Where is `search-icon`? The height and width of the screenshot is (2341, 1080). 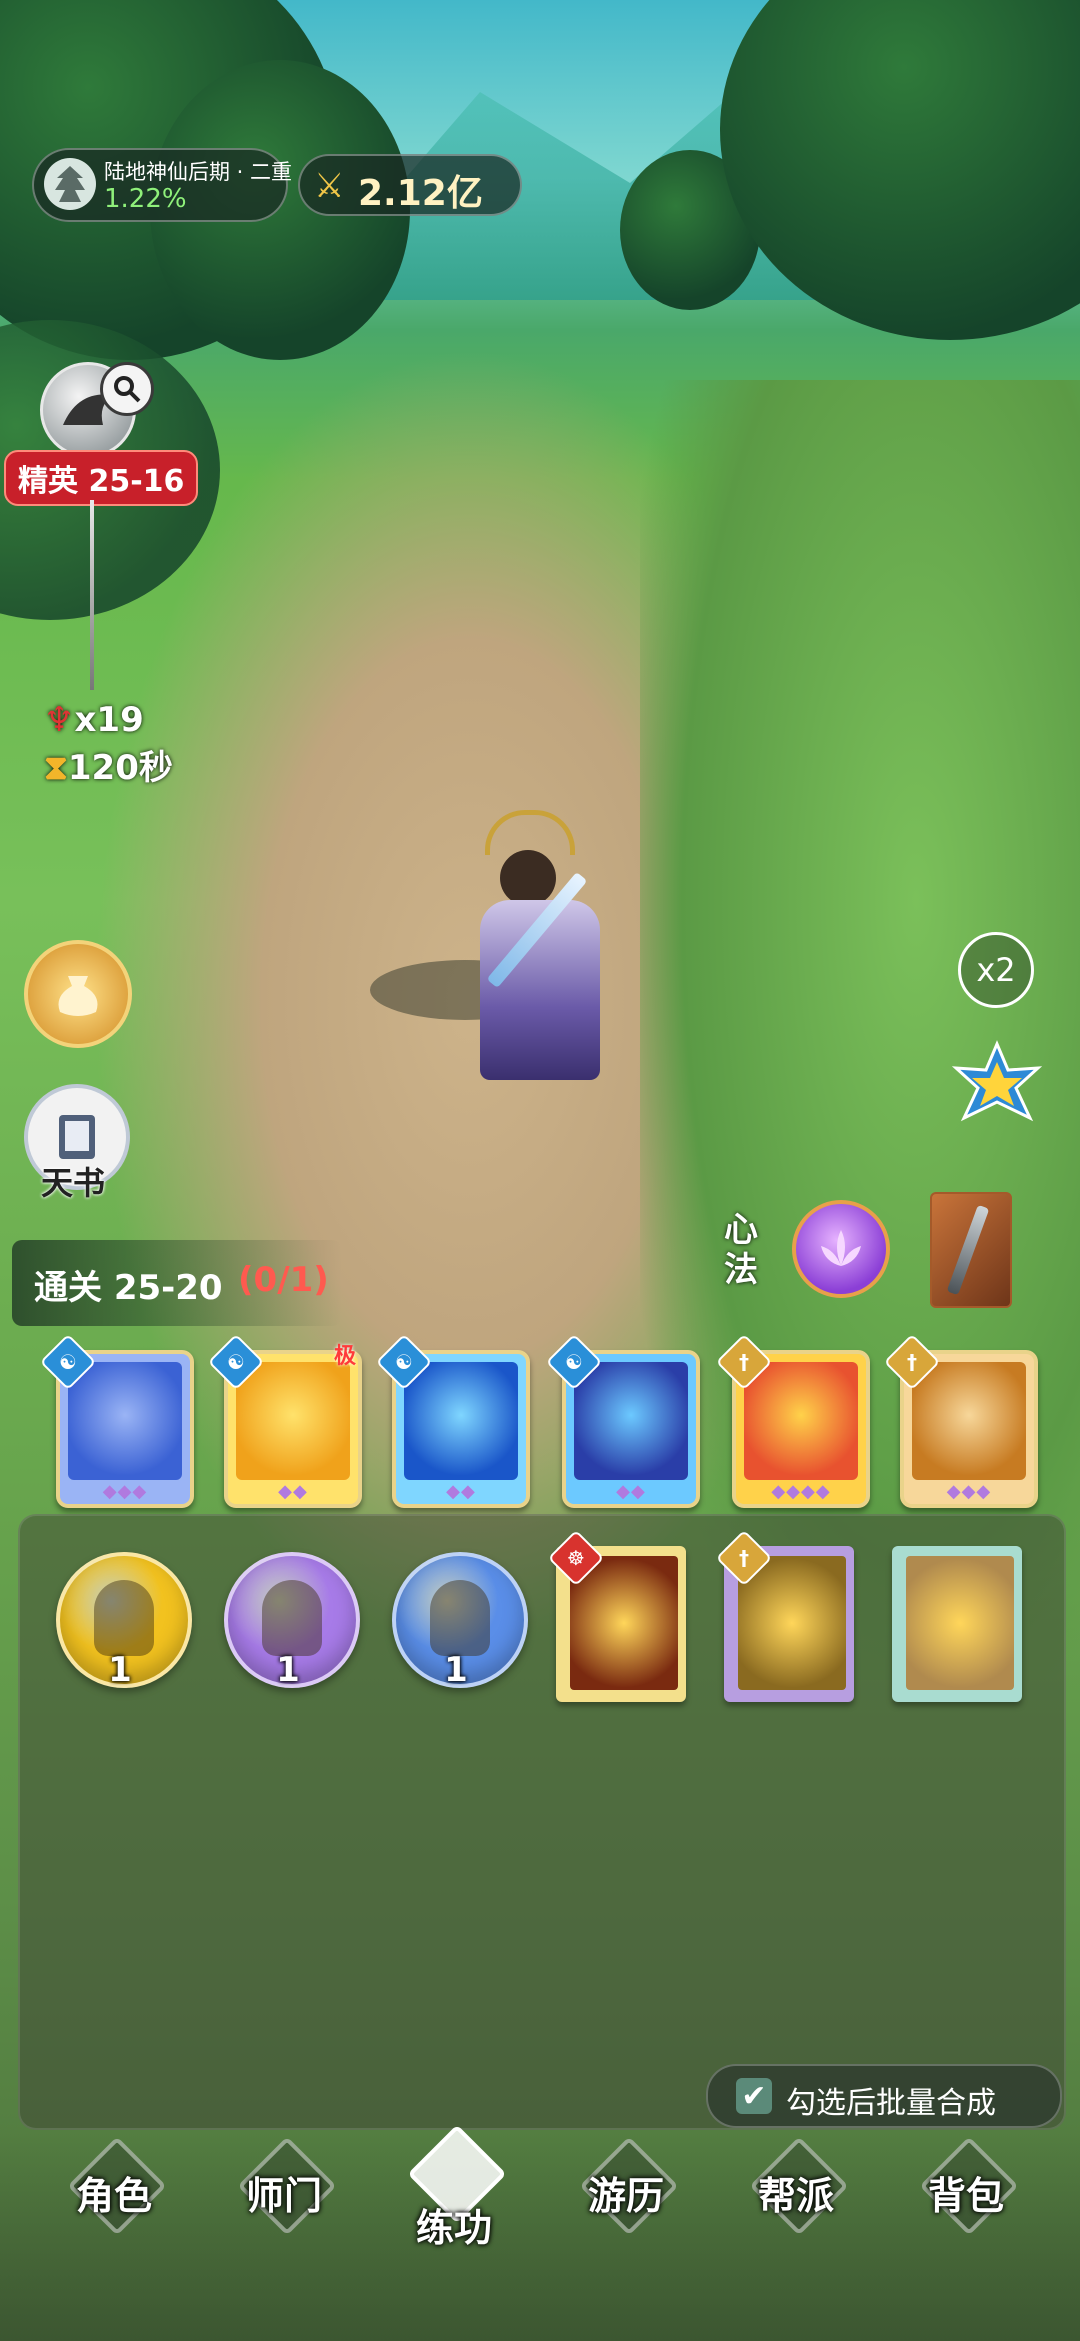
search-icon is located at coordinates (127, 389).